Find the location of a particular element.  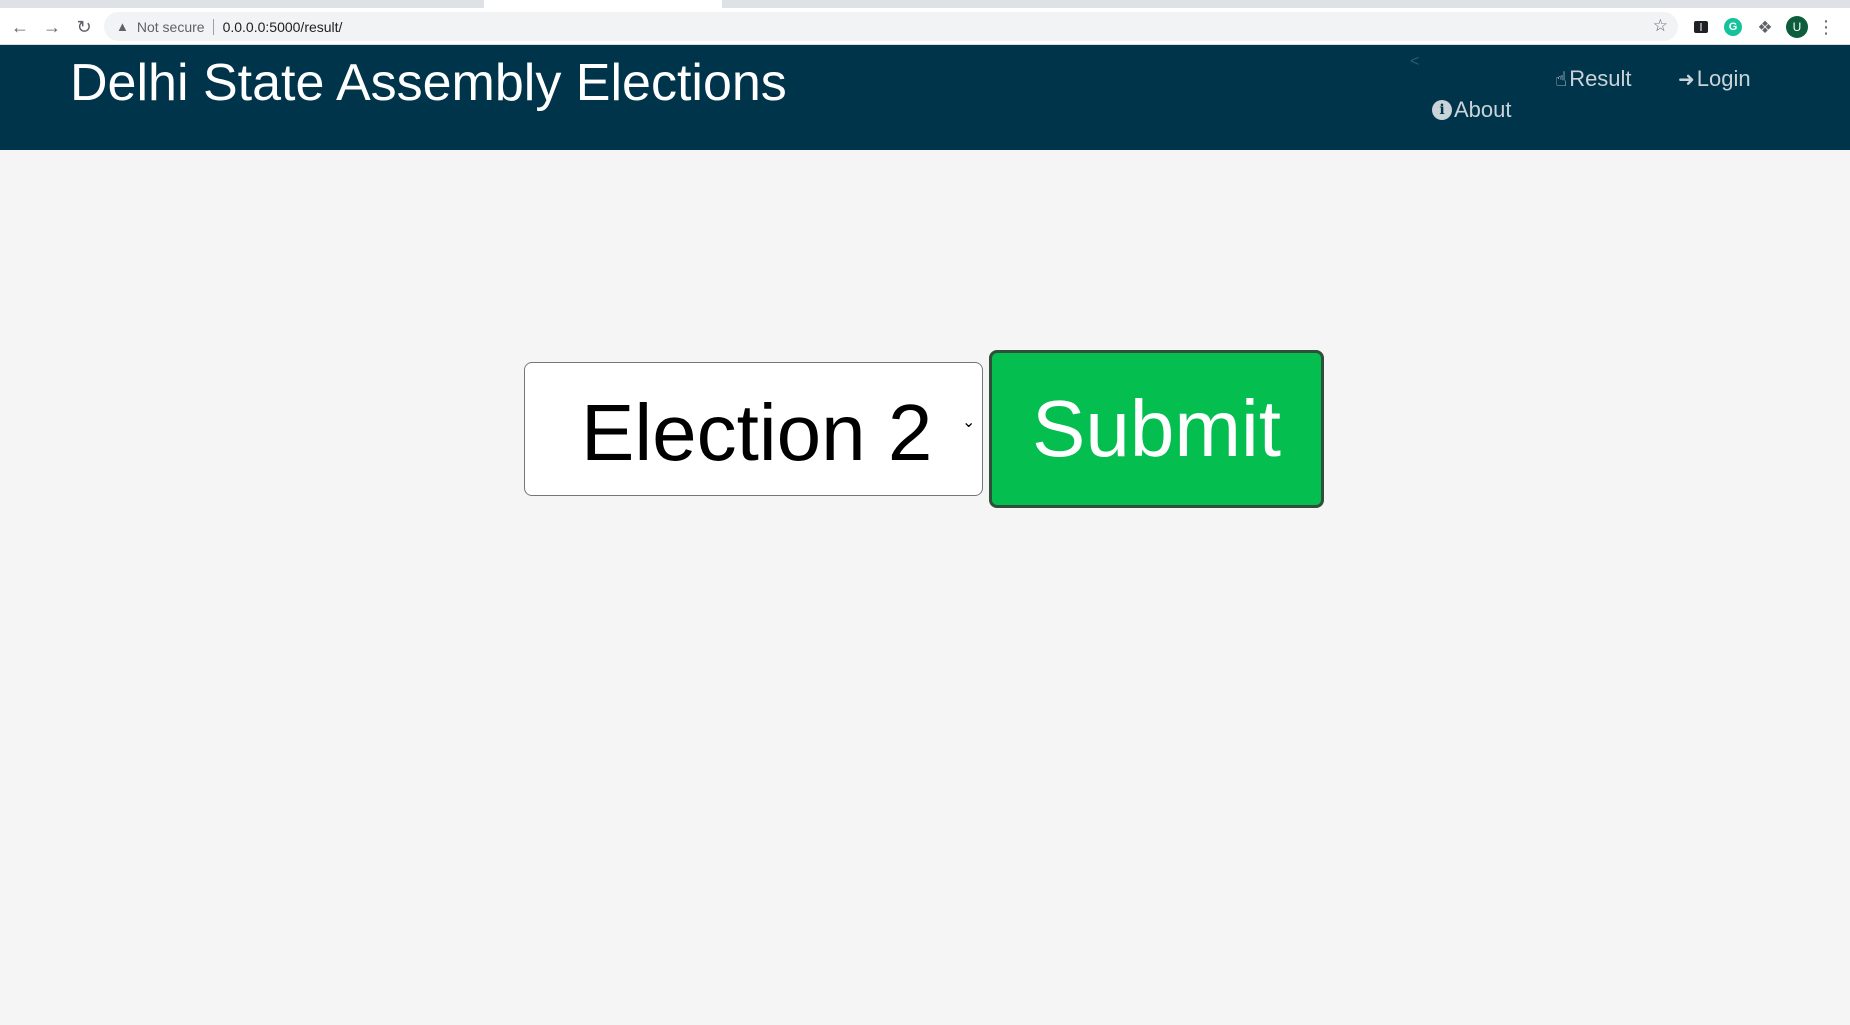

kebab-menu-icon: ⋮ is located at coordinates (1826, 27).